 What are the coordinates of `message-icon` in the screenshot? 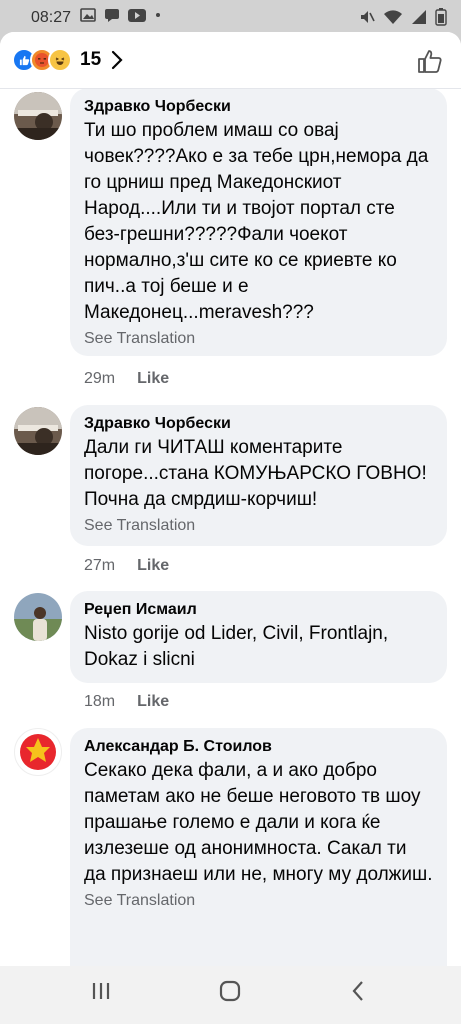 It's located at (112, 15).